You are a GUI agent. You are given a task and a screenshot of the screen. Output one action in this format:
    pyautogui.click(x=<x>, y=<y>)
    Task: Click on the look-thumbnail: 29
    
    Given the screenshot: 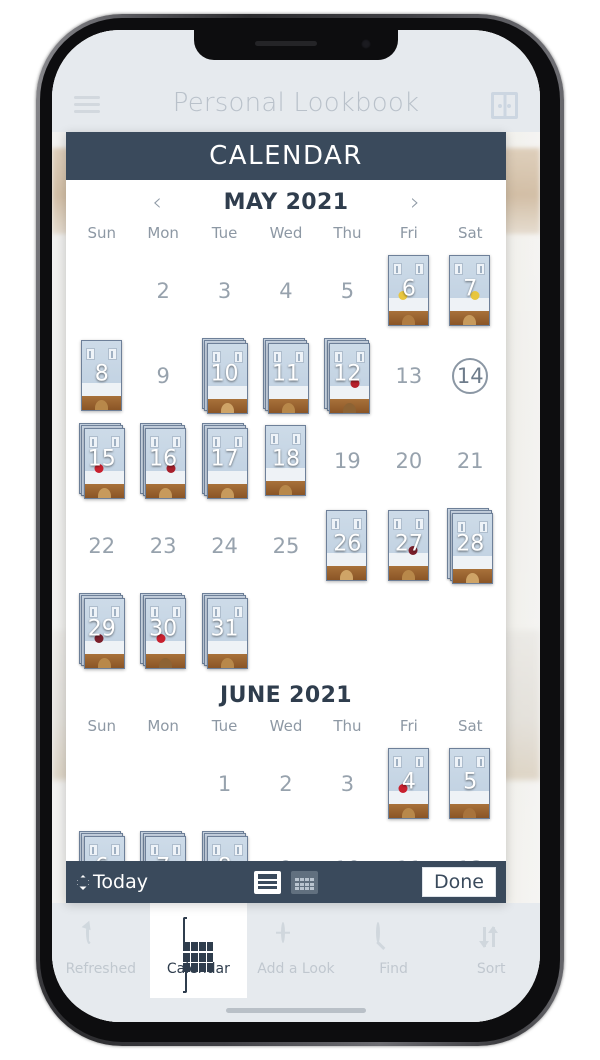 What is the action you would take?
    pyautogui.click(x=101, y=630)
    